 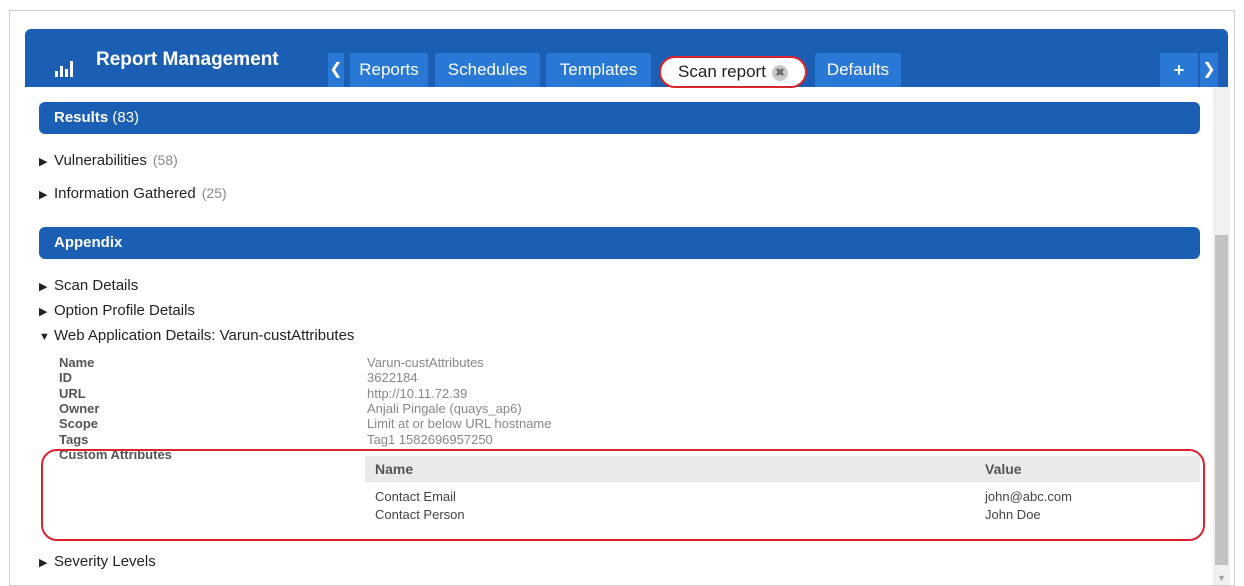 I want to click on tab-scan-report: Scan report ✖, so click(x=733, y=72).